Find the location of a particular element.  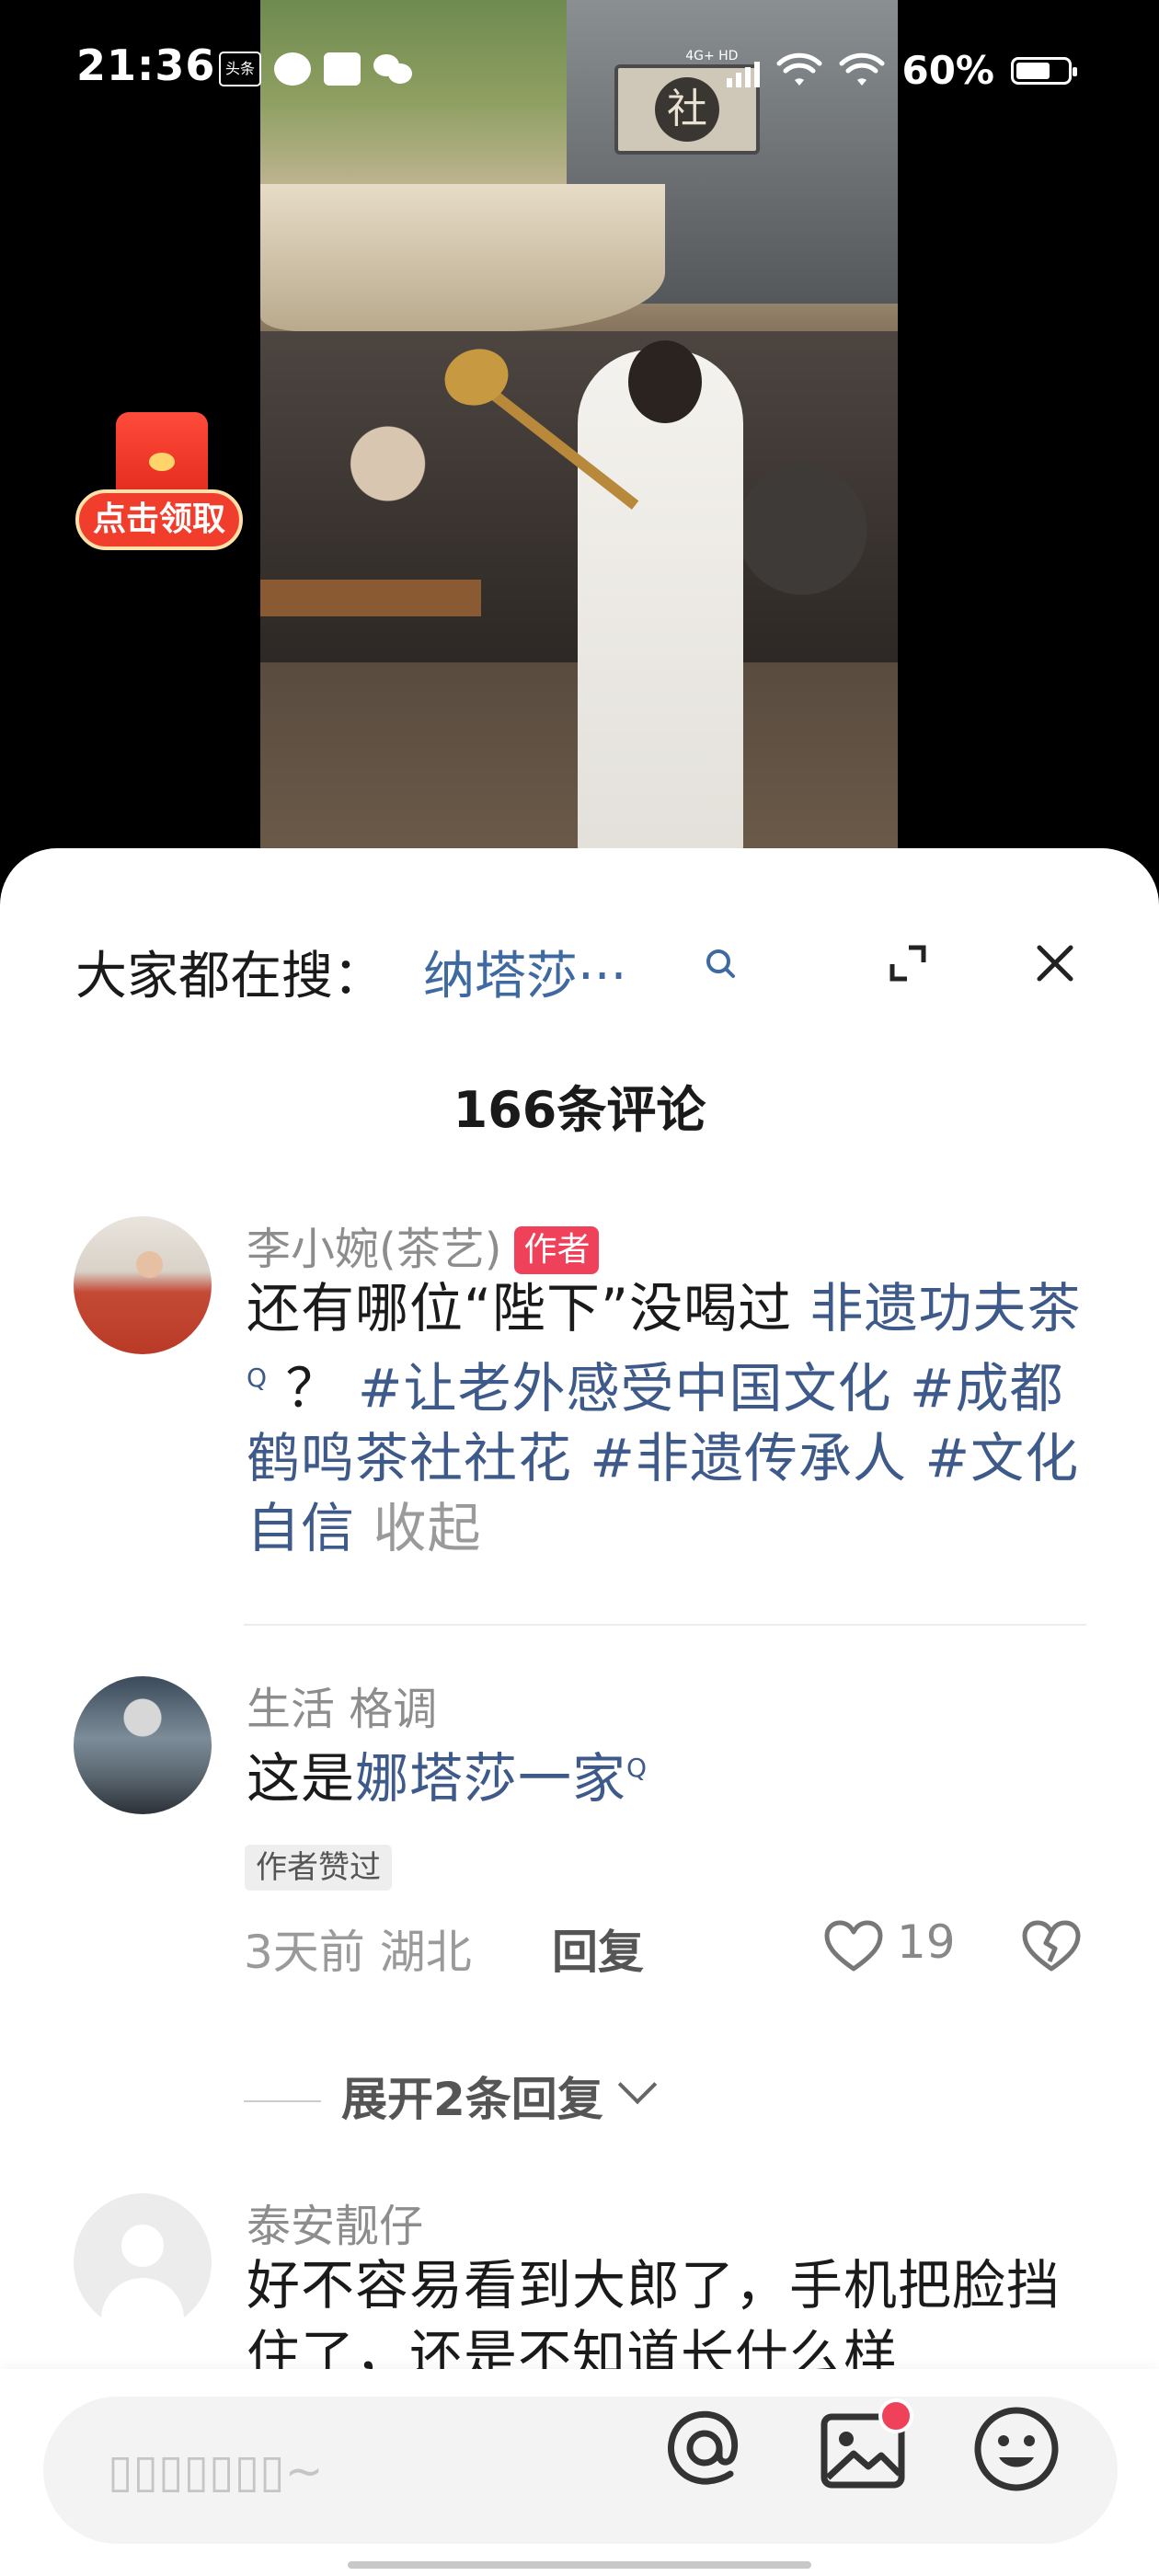

trending-search-prefix: 大家都在搜： is located at coordinates (229, 976).